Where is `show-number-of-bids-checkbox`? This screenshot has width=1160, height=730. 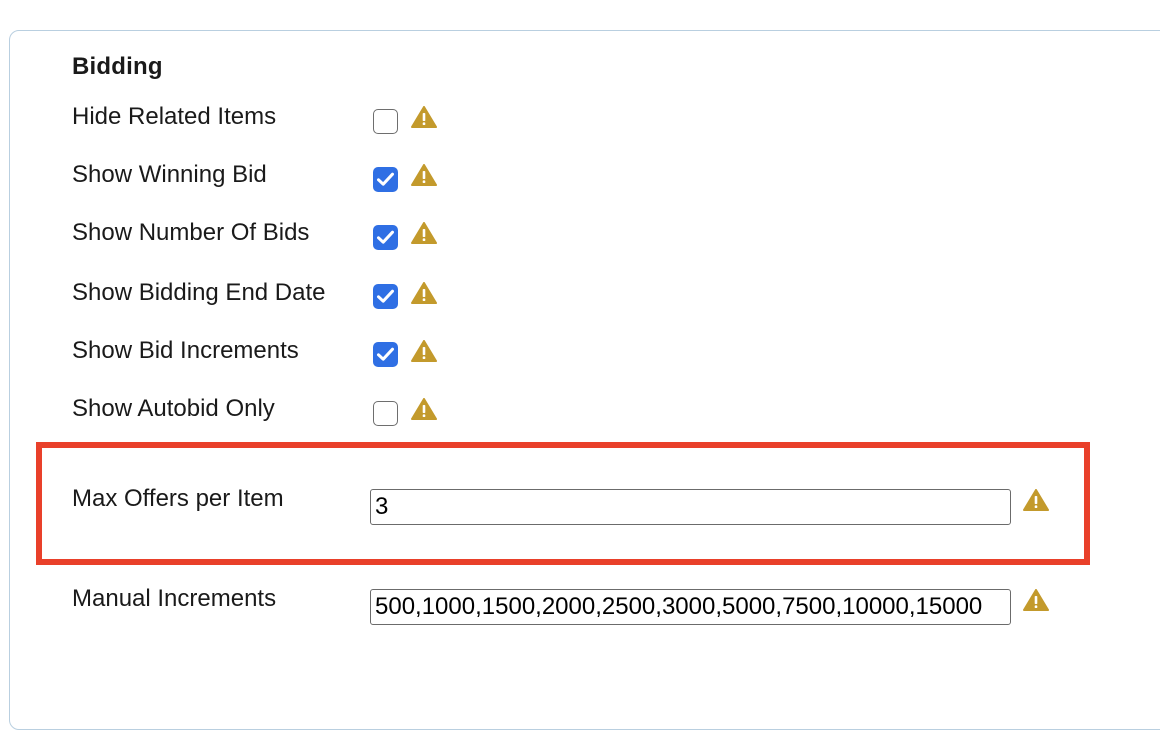 show-number-of-bids-checkbox is located at coordinates (385, 237).